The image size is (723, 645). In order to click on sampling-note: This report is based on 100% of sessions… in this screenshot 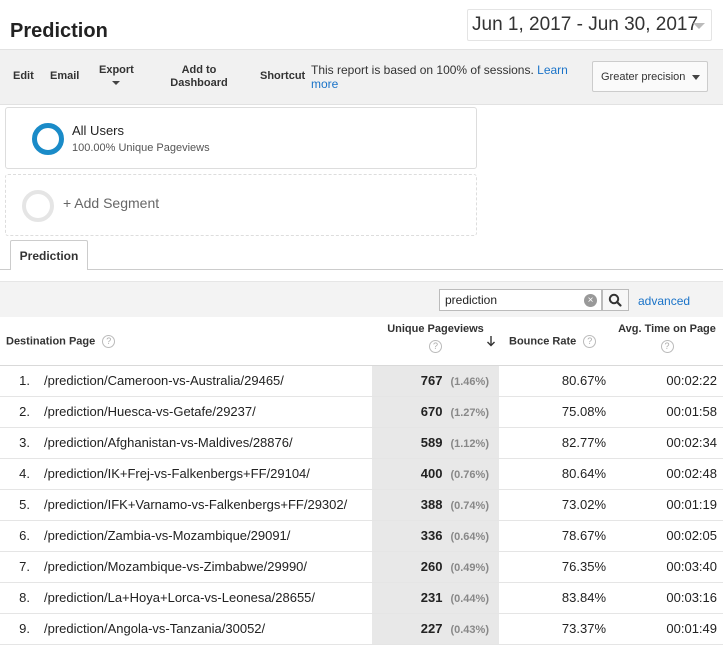, I will do `click(446, 77)`.